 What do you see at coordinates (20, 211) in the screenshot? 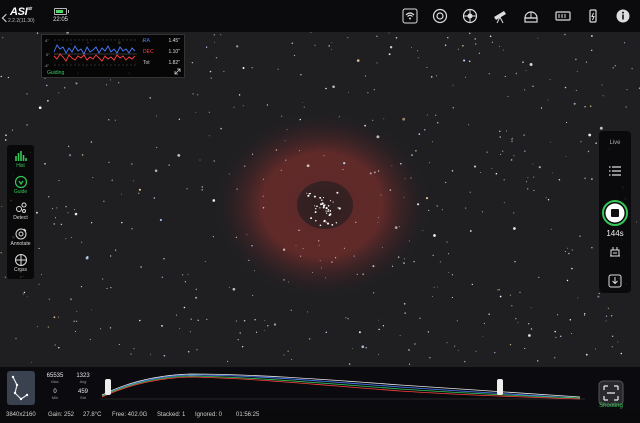
I see `tool-detect: Detect` at bounding box center [20, 211].